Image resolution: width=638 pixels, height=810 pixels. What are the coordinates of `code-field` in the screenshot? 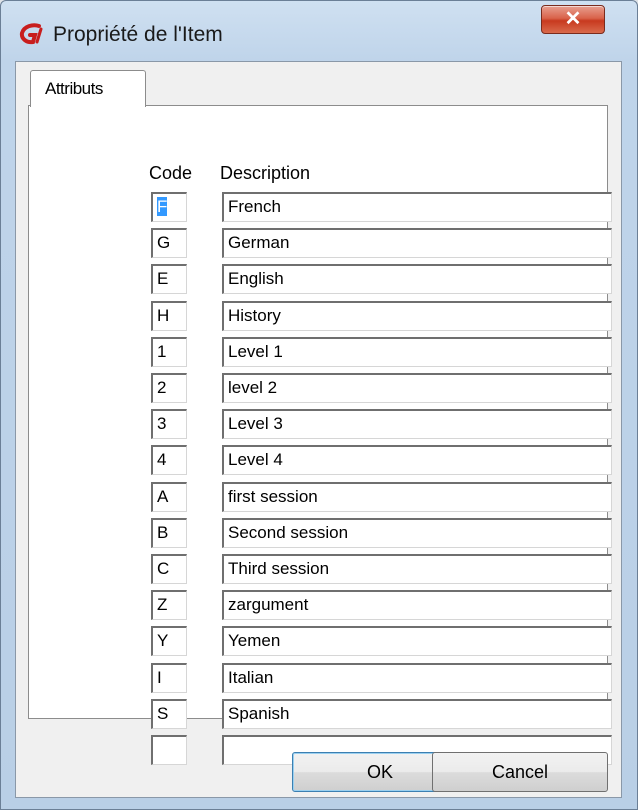 It's located at (169, 750).